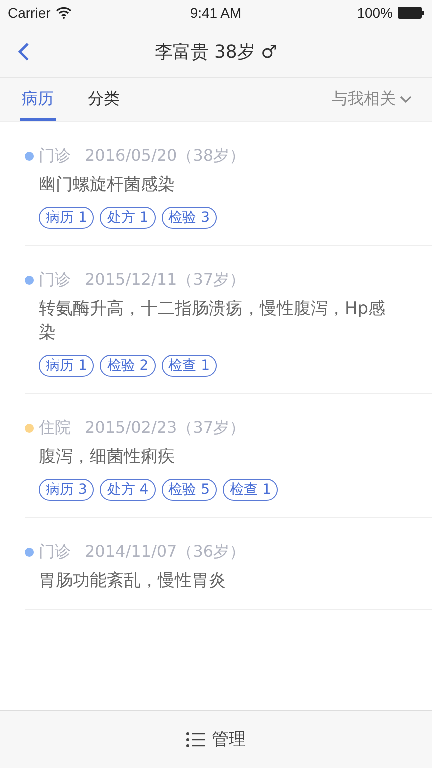  What do you see at coordinates (411, 13) in the screenshot?
I see `battery-icon` at bounding box center [411, 13].